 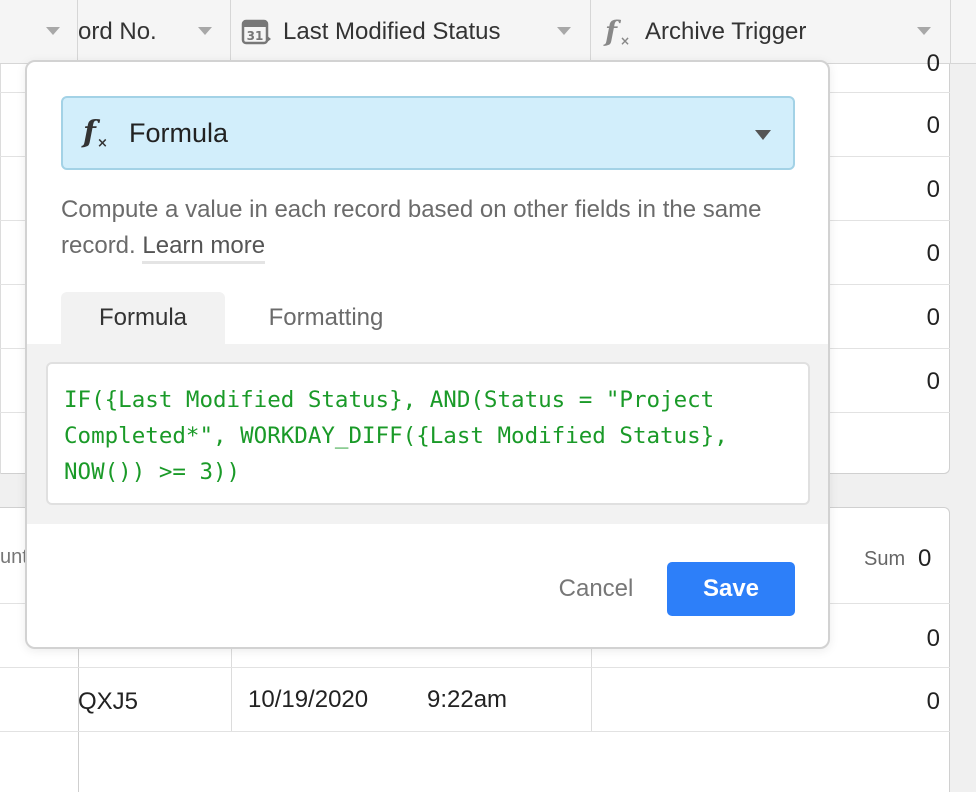 I want to click on column-header-label: Archive Trigger, so click(x=726, y=31).